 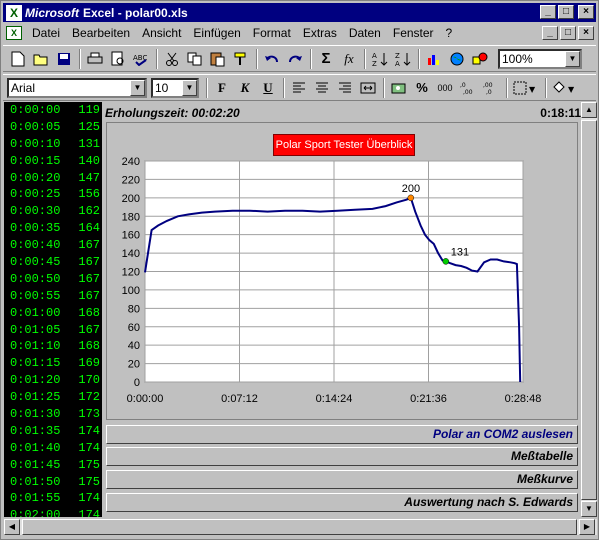 I want to click on bpm-cell: 175, so click(x=86, y=482).